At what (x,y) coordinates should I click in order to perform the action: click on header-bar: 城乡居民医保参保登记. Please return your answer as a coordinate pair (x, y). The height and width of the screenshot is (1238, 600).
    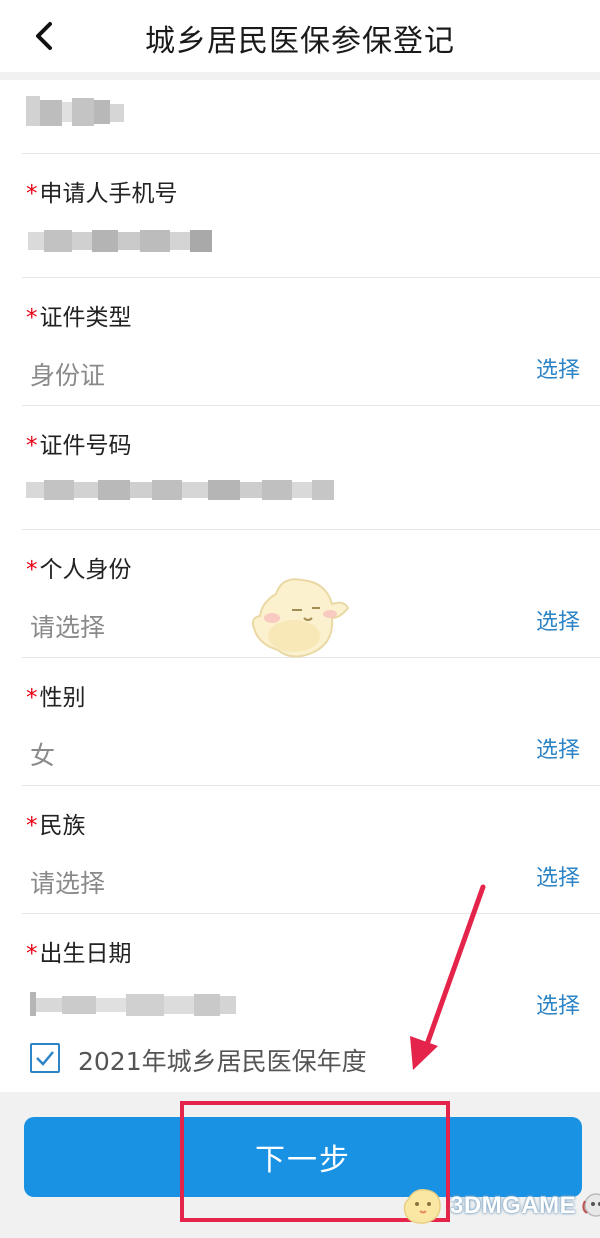
    Looking at the image, I should click on (300, 36).